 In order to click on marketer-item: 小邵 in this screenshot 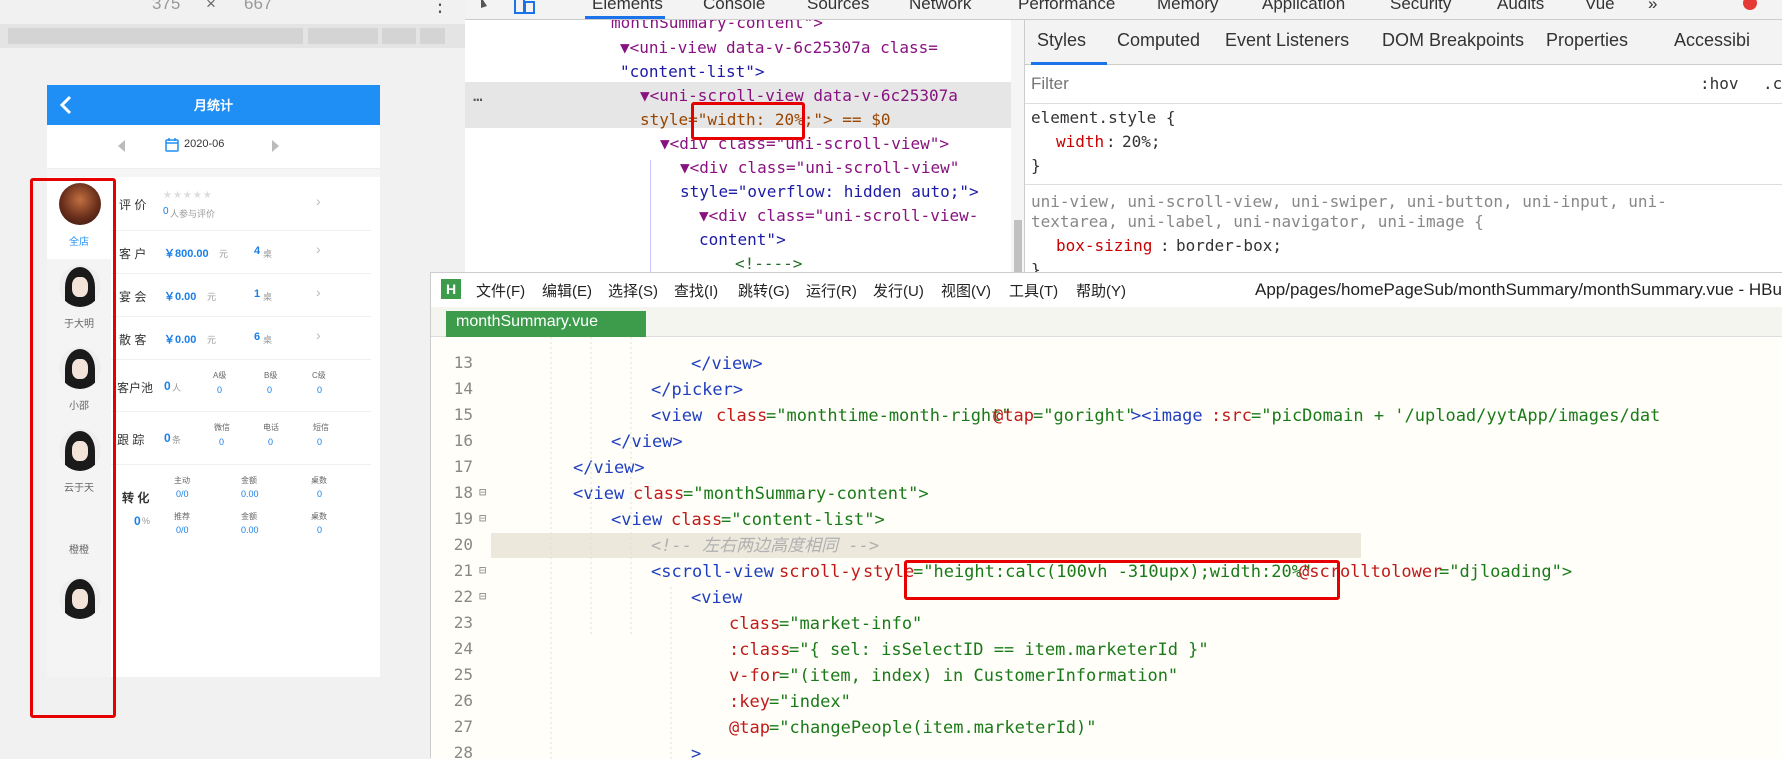, I will do `click(79, 382)`.